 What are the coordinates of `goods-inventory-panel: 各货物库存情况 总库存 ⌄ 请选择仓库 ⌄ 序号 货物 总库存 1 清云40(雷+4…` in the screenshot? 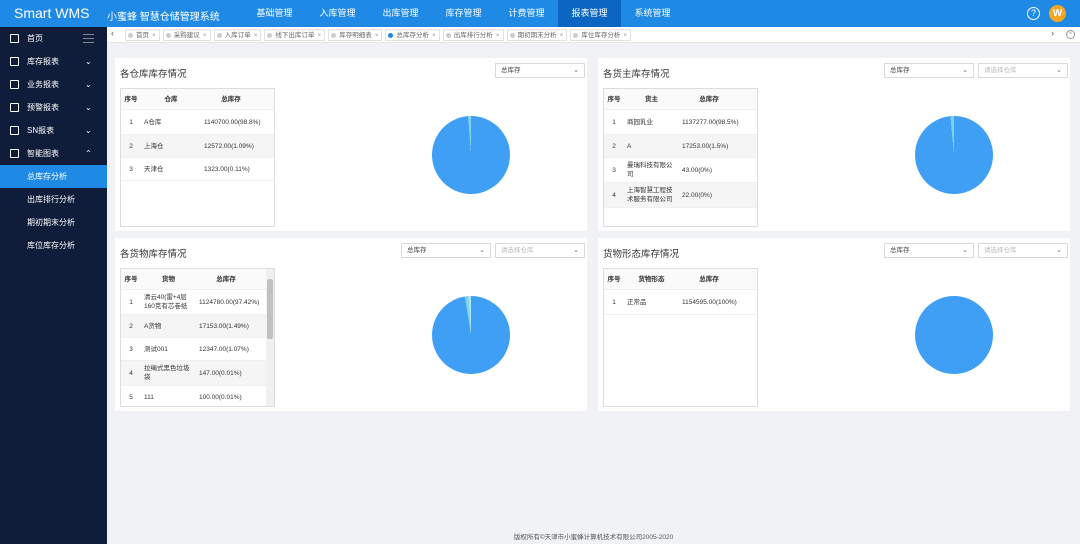 It's located at (351, 324).